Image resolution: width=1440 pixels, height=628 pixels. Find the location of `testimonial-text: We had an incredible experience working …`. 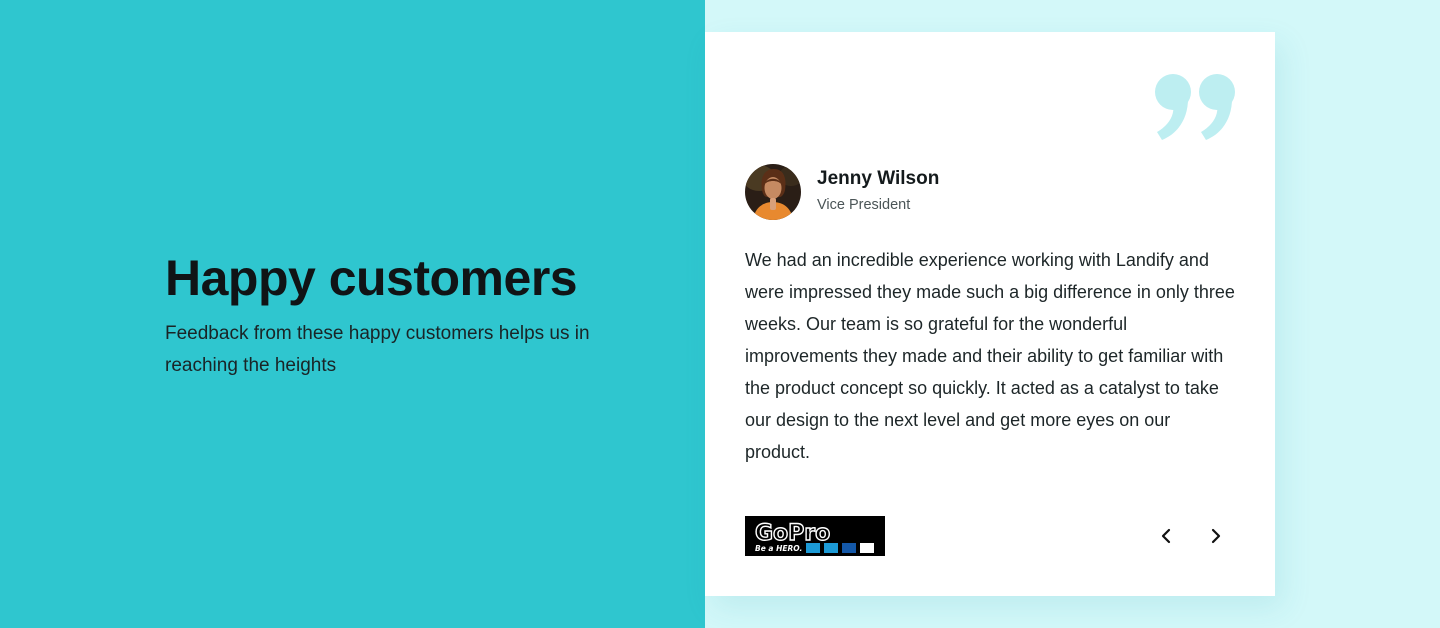

testimonial-text: We had an incredible experience working … is located at coordinates (990, 356).